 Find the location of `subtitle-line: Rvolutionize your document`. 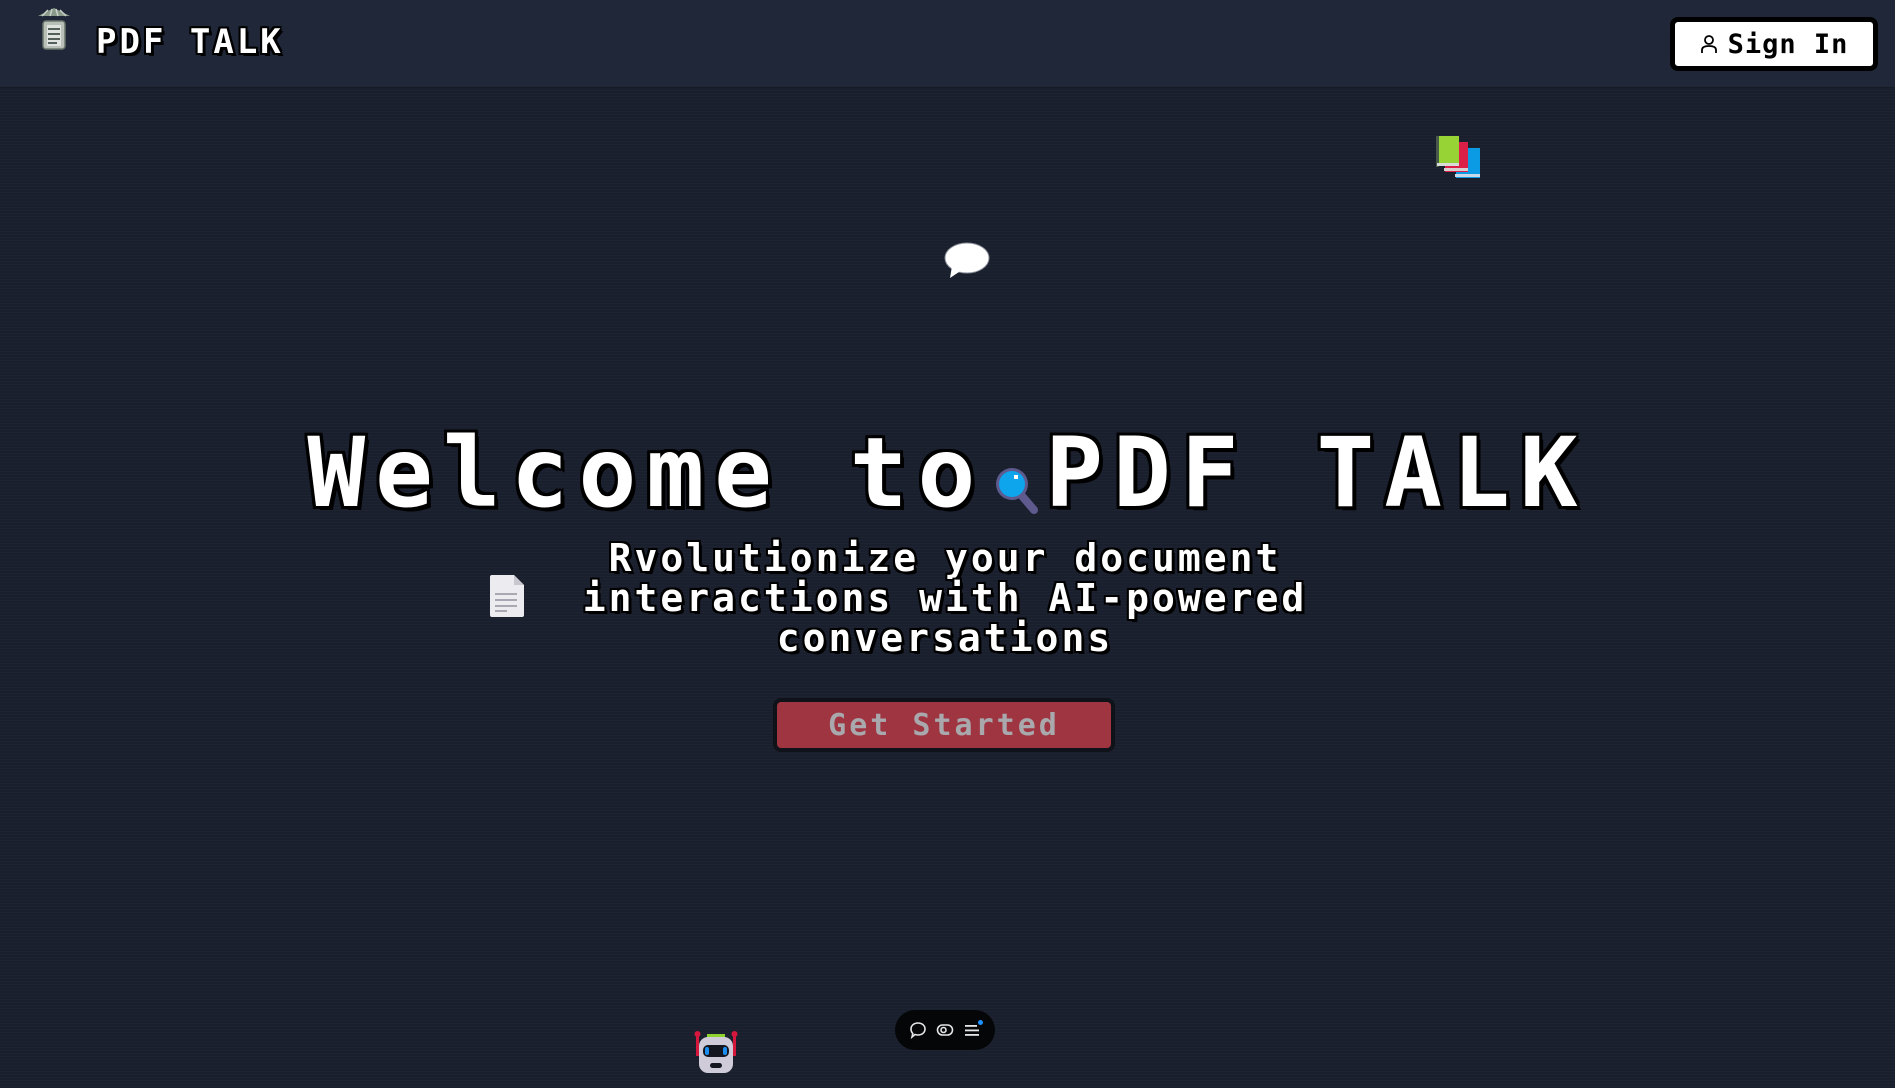

subtitle-line: Rvolutionize your document is located at coordinates (945, 558).